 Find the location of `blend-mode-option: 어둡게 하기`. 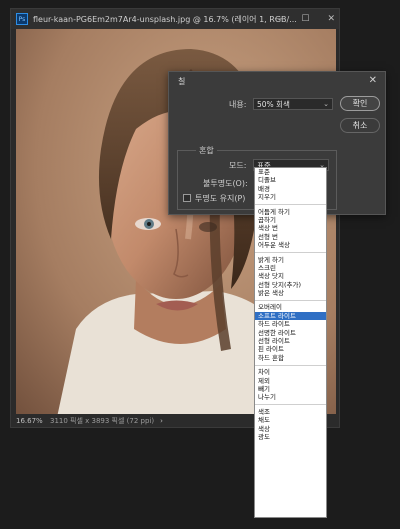

blend-mode-option: 어둡게 하기 is located at coordinates (290, 212).